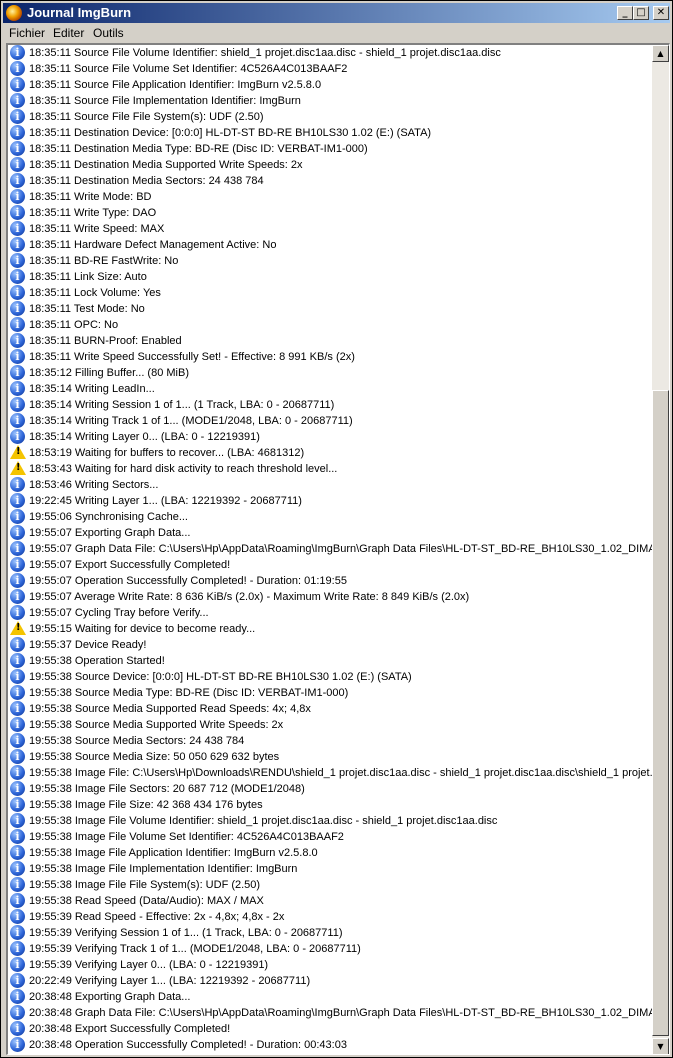 The width and height of the screenshot is (673, 1058). I want to click on log-entry: i 18:35:11 Write Speed: MAX, so click(331, 229).